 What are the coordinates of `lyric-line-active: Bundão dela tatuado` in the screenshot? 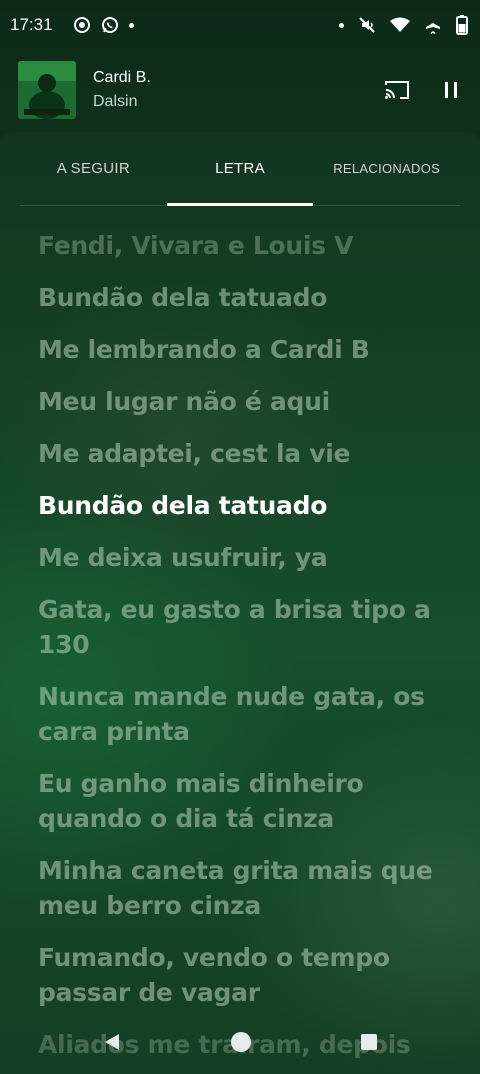 It's located at (243, 505).